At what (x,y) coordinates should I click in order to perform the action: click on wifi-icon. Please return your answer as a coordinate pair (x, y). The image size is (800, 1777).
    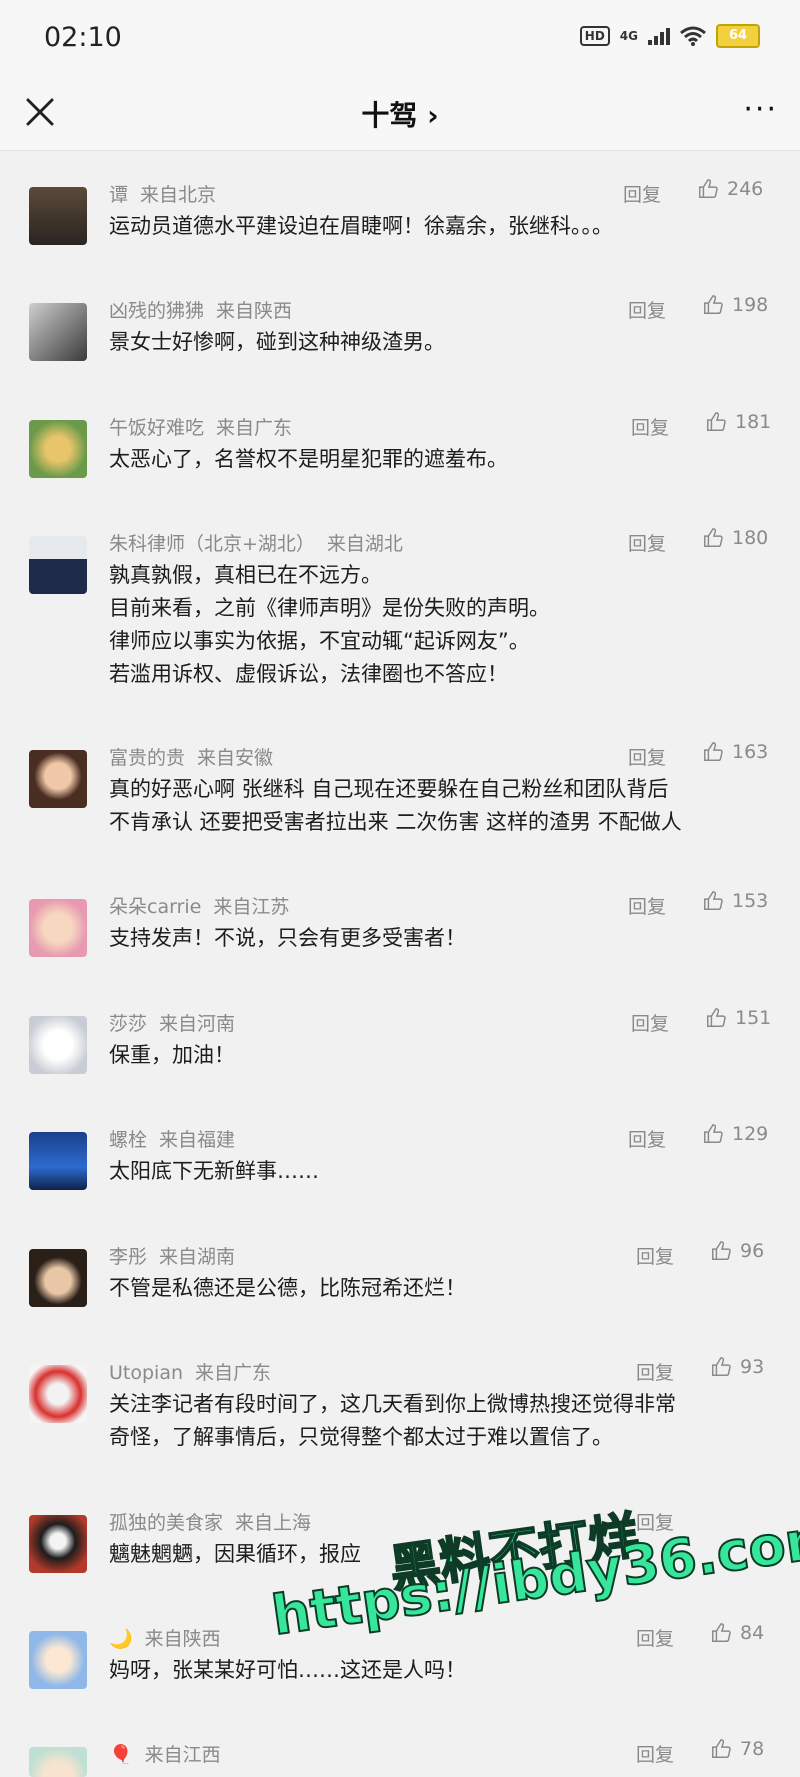
    Looking at the image, I should click on (693, 36).